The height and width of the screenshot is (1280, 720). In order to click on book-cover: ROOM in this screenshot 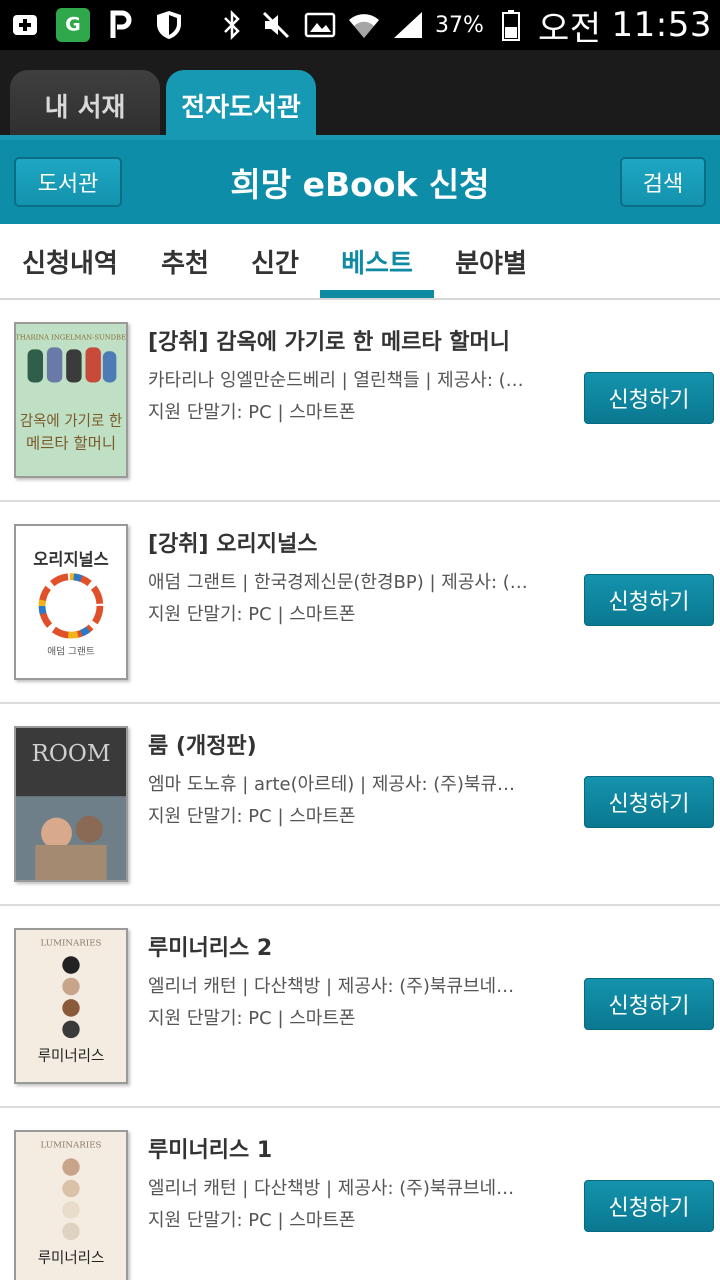, I will do `click(71, 804)`.